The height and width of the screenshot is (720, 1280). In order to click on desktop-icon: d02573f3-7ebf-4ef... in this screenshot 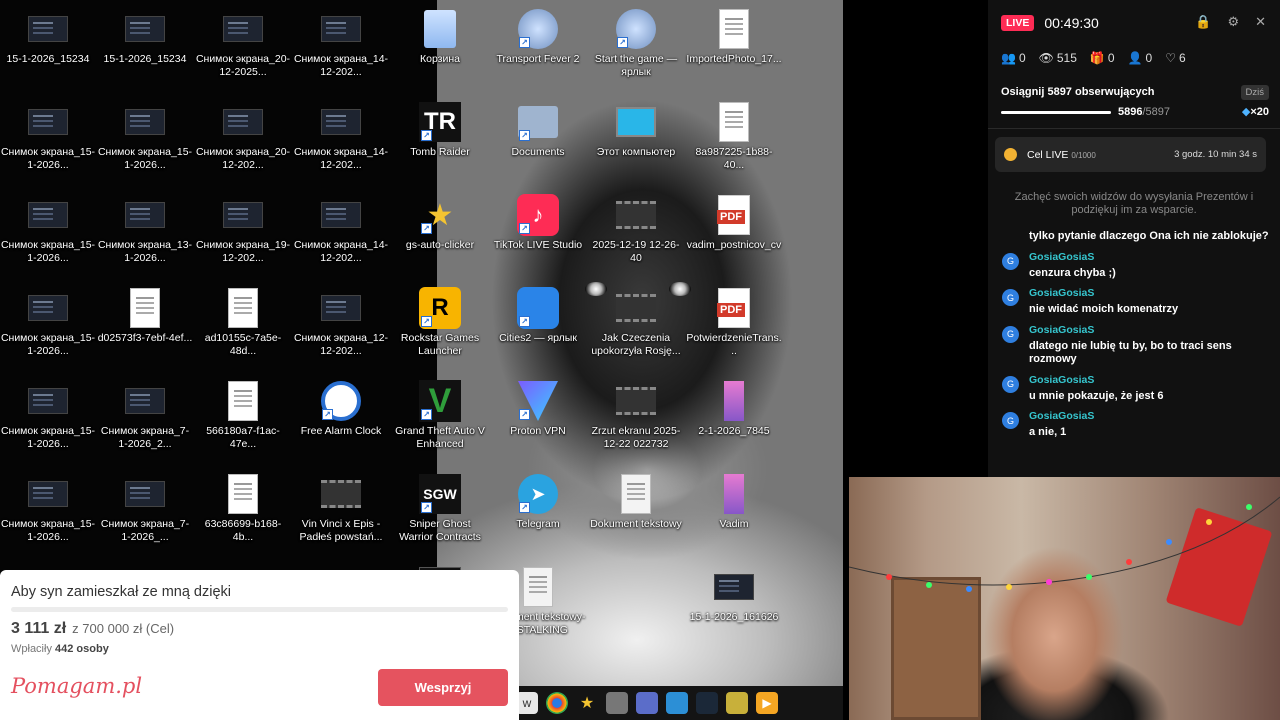, I will do `click(145, 316)`.